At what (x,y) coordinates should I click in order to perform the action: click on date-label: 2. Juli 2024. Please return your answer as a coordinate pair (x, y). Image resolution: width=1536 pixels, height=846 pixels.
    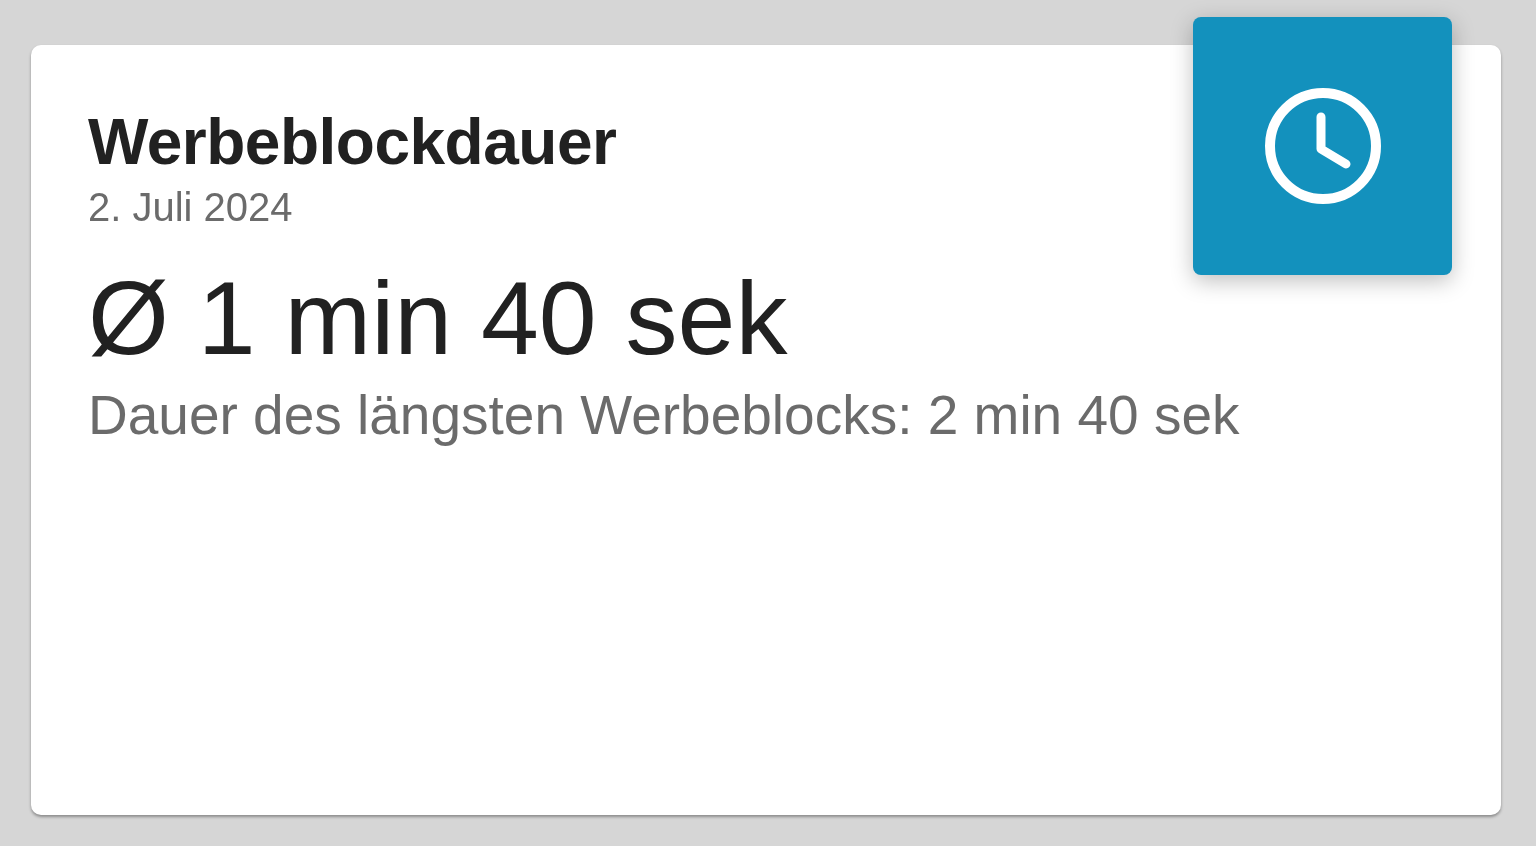
    Looking at the image, I should click on (190, 208).